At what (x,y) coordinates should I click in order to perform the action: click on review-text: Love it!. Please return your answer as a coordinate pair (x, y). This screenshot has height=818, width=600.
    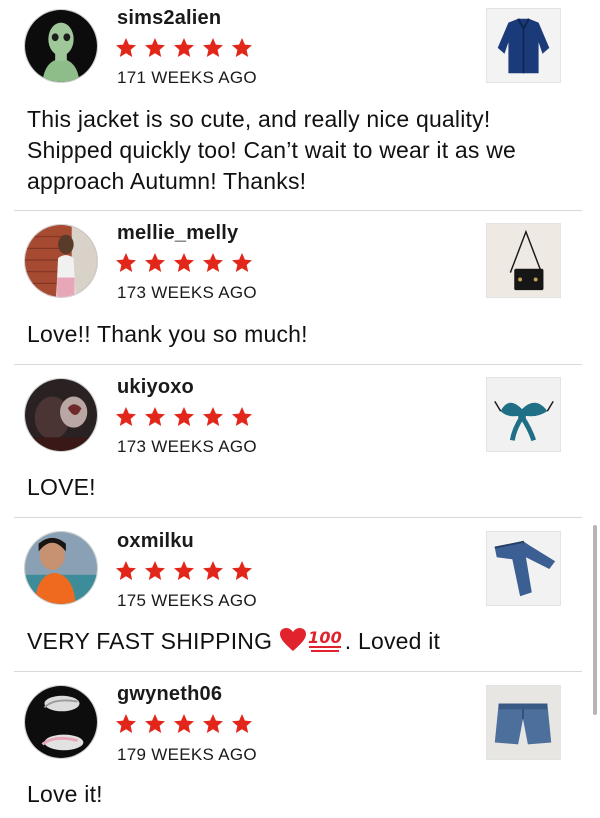
    Looking at the image, I should click on (65, 794).